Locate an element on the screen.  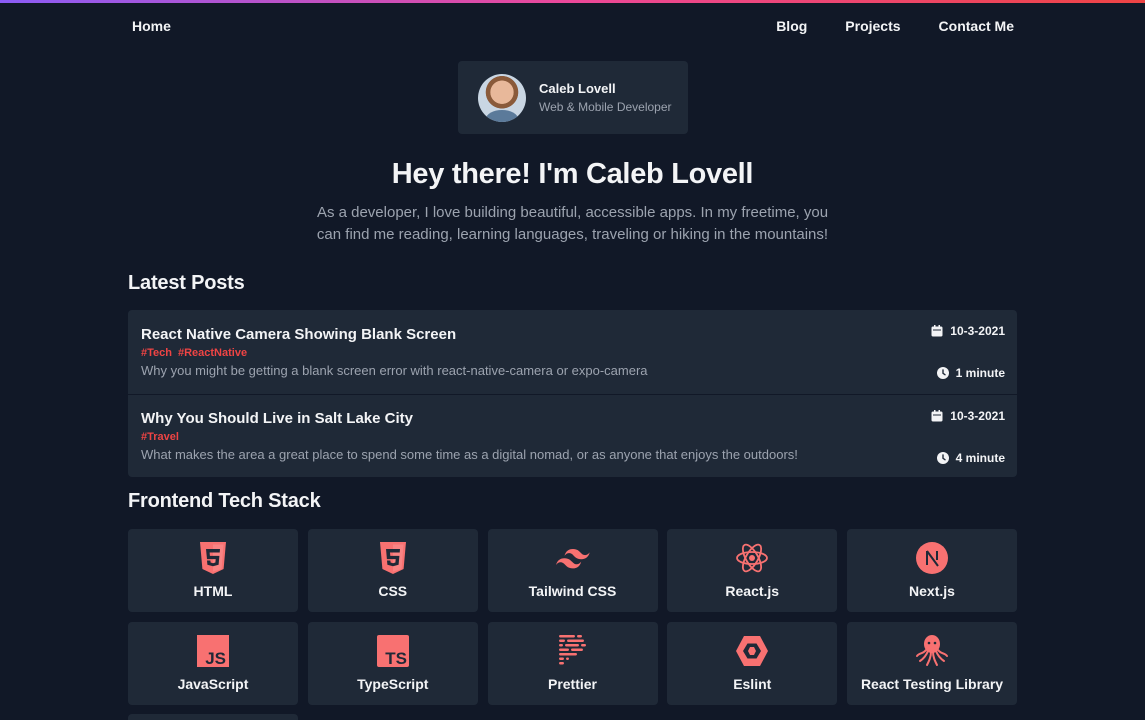
tech-tile-tailwind: Tailwind CSS is located at coordinates (572, 570).